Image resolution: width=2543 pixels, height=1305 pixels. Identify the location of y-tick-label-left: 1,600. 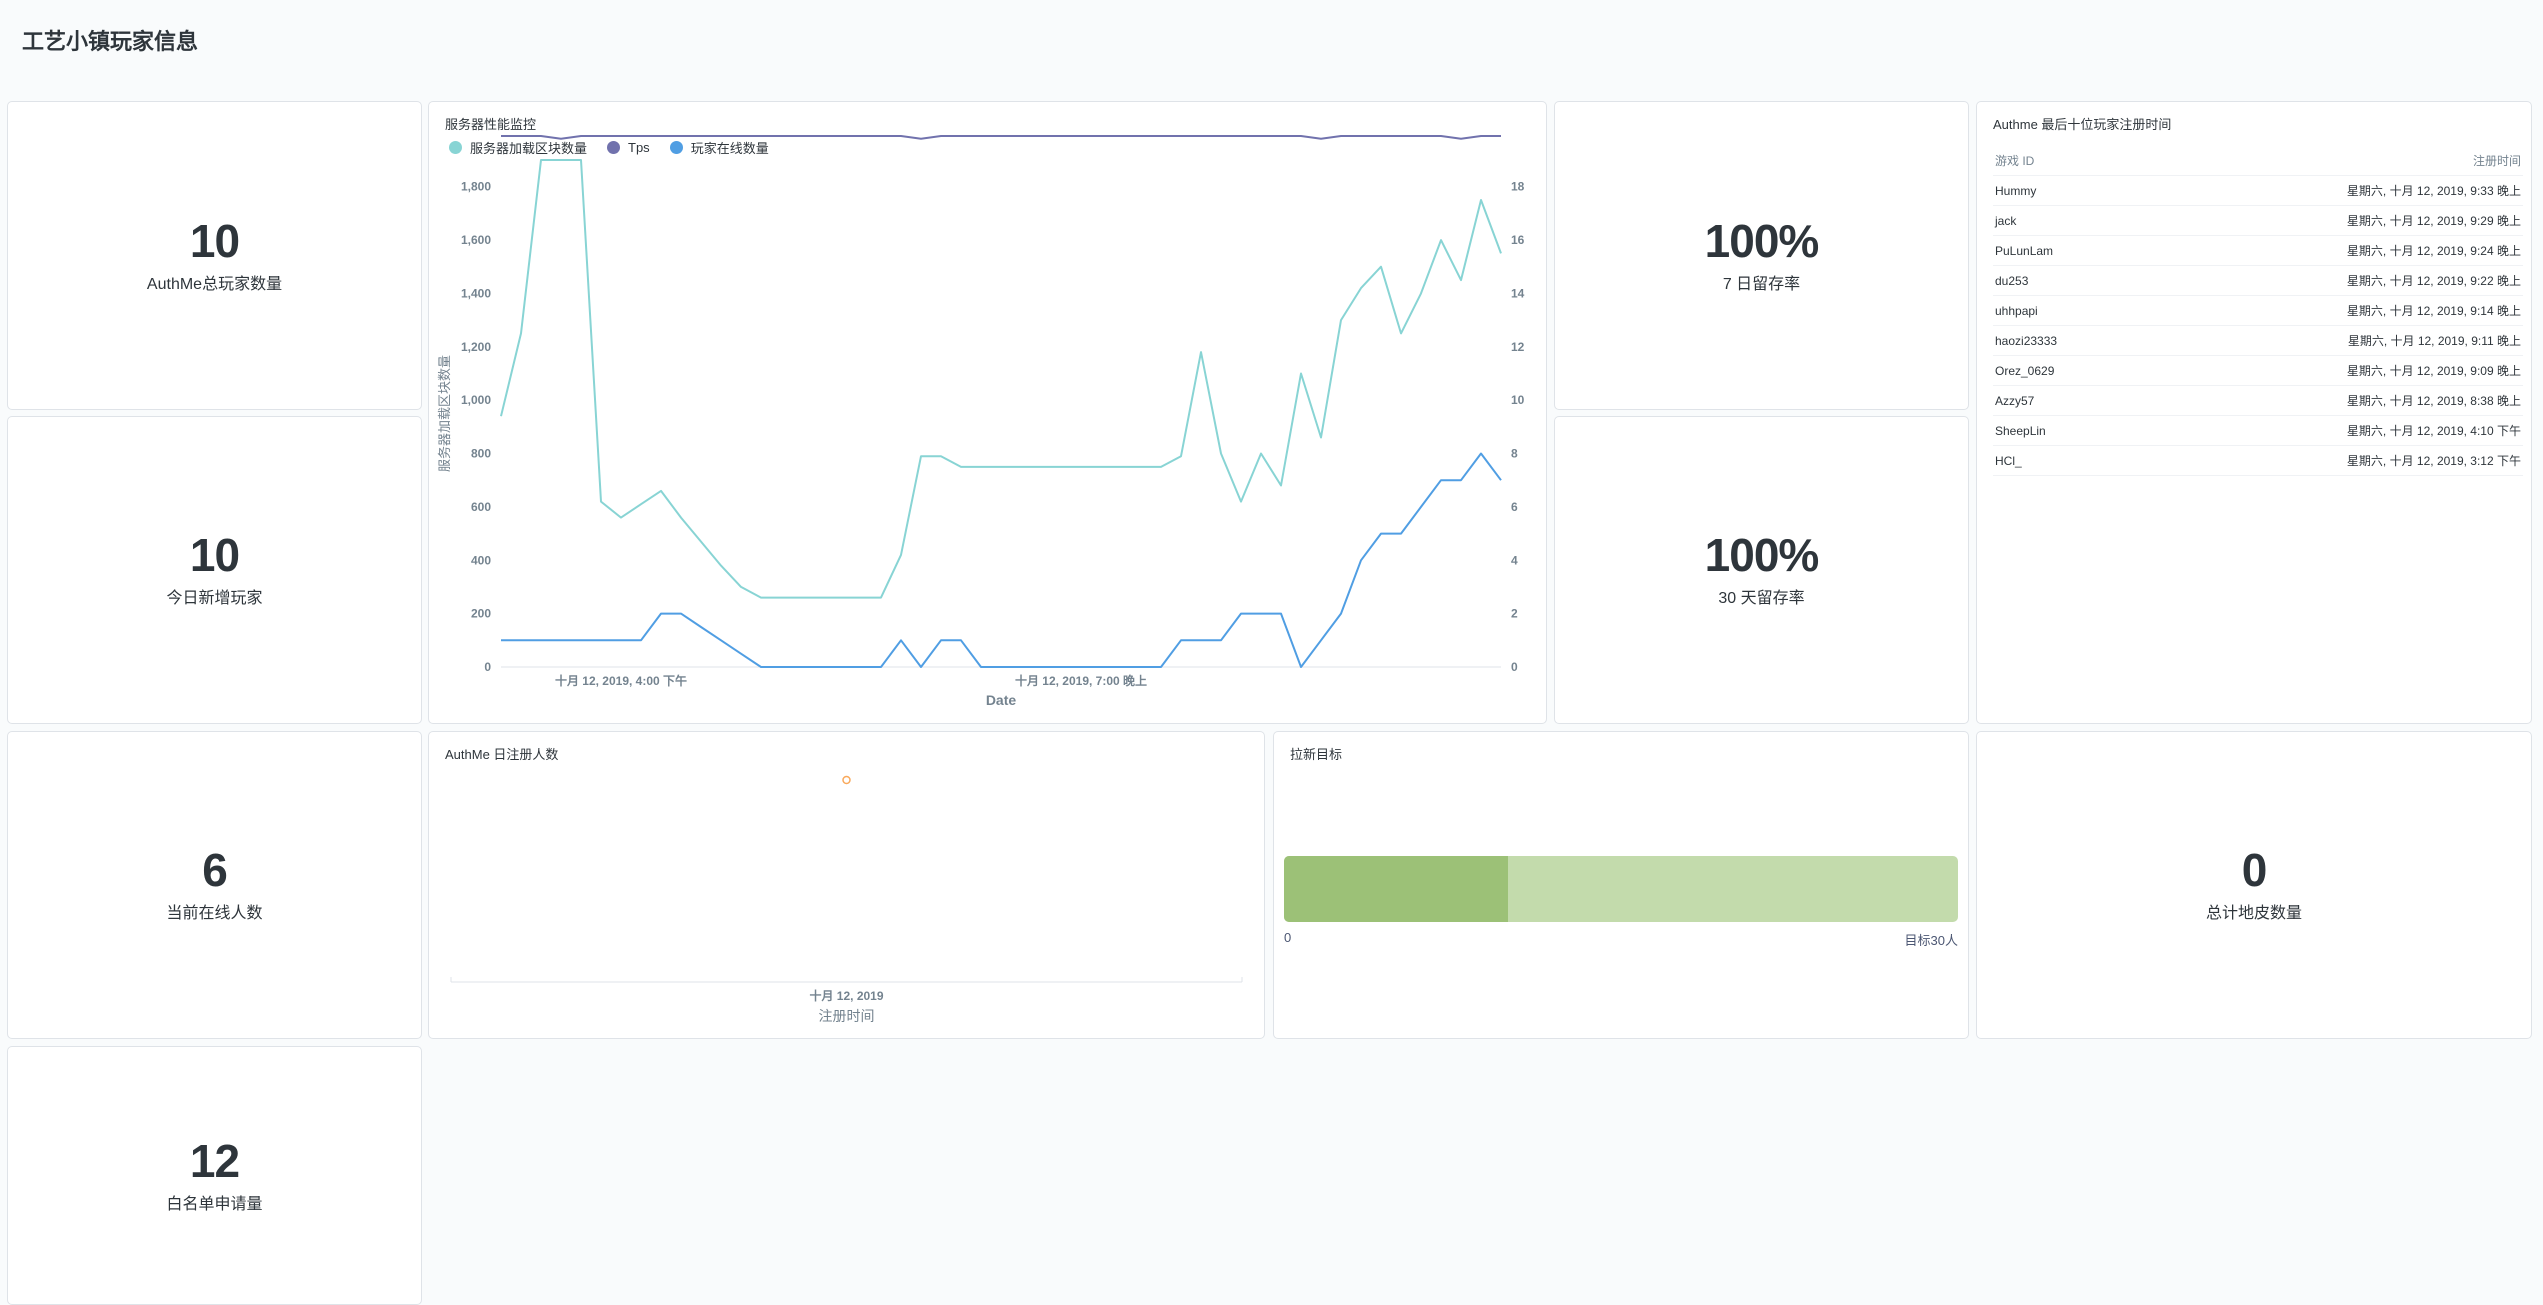
(476, 240).